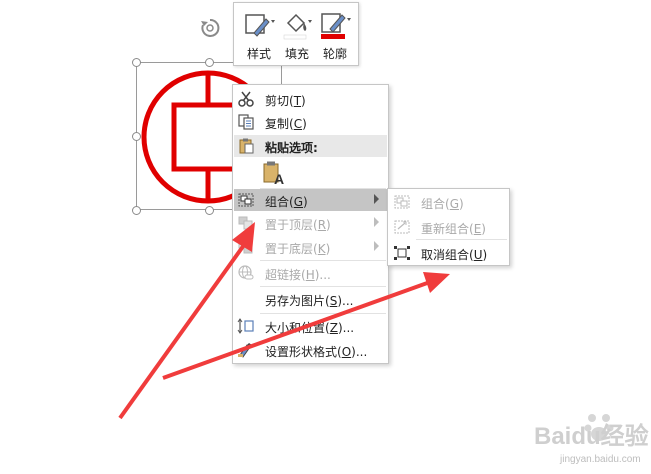 Image resolution: width=651 pixels, height=474 pixels. What do you see at coordinates (306, 326) in the screenshot?
I see `arrow-to-ungroup-item` at bounding box center [306, 326].